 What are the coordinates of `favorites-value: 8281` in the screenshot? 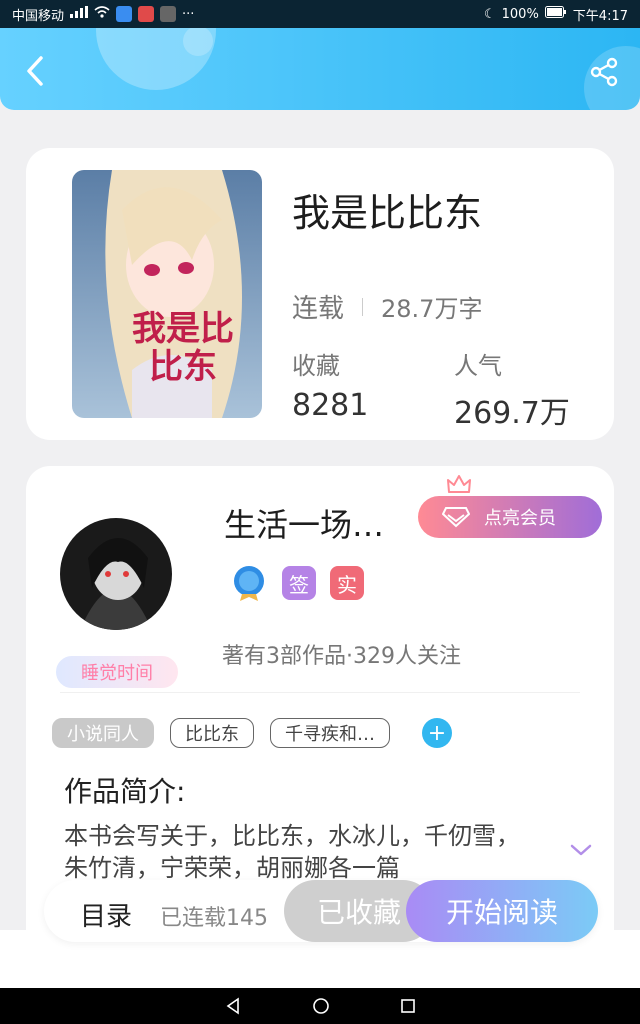 It's located at (330, 405).